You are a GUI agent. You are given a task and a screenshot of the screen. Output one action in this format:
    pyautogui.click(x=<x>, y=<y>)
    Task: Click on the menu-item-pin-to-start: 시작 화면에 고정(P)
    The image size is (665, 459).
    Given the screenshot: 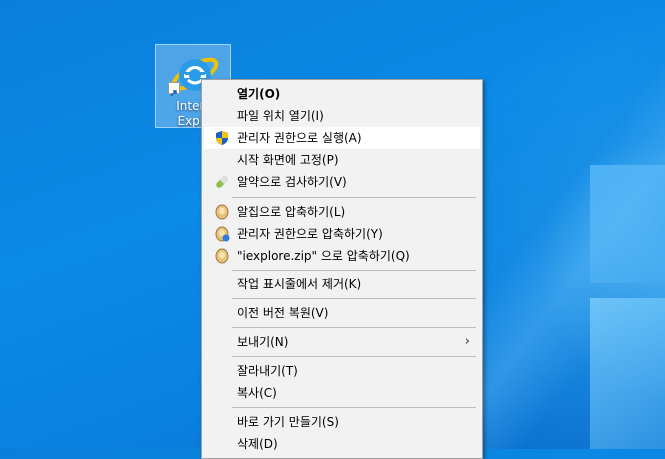 What is the action you would take?
    pyautogui.click(x=342, y=160)
    